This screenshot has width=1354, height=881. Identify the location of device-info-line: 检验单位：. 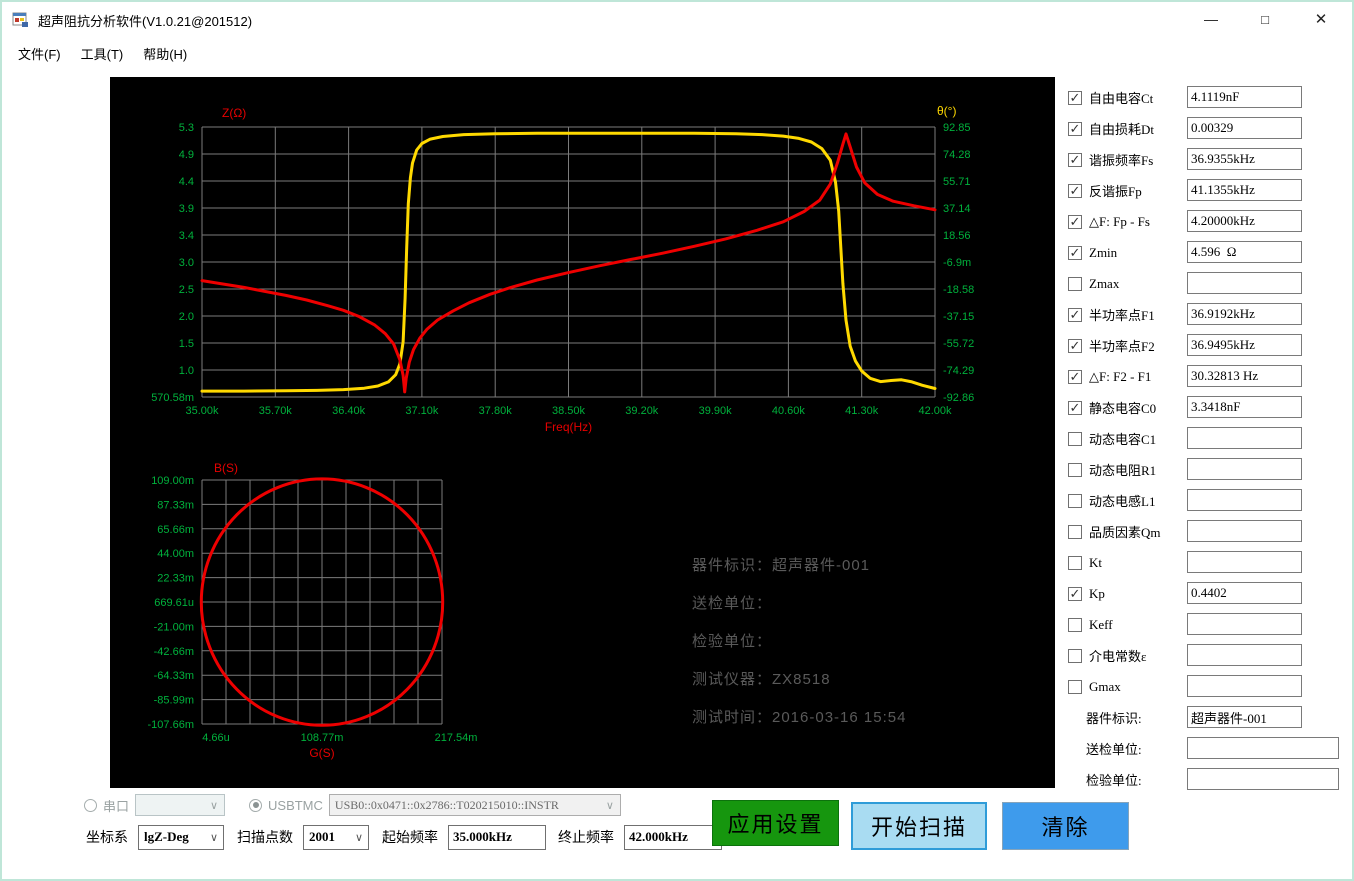
(732, 641).